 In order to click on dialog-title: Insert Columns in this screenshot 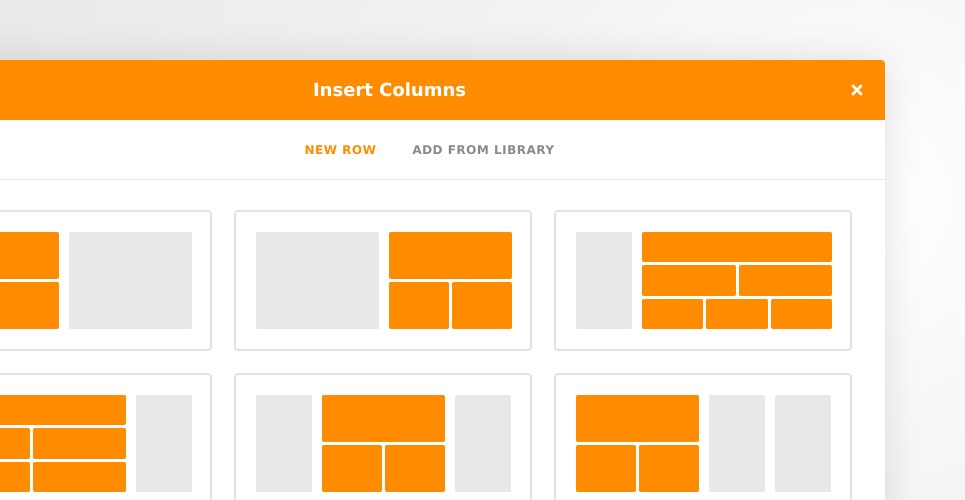, I will do `click(389, 90)`.